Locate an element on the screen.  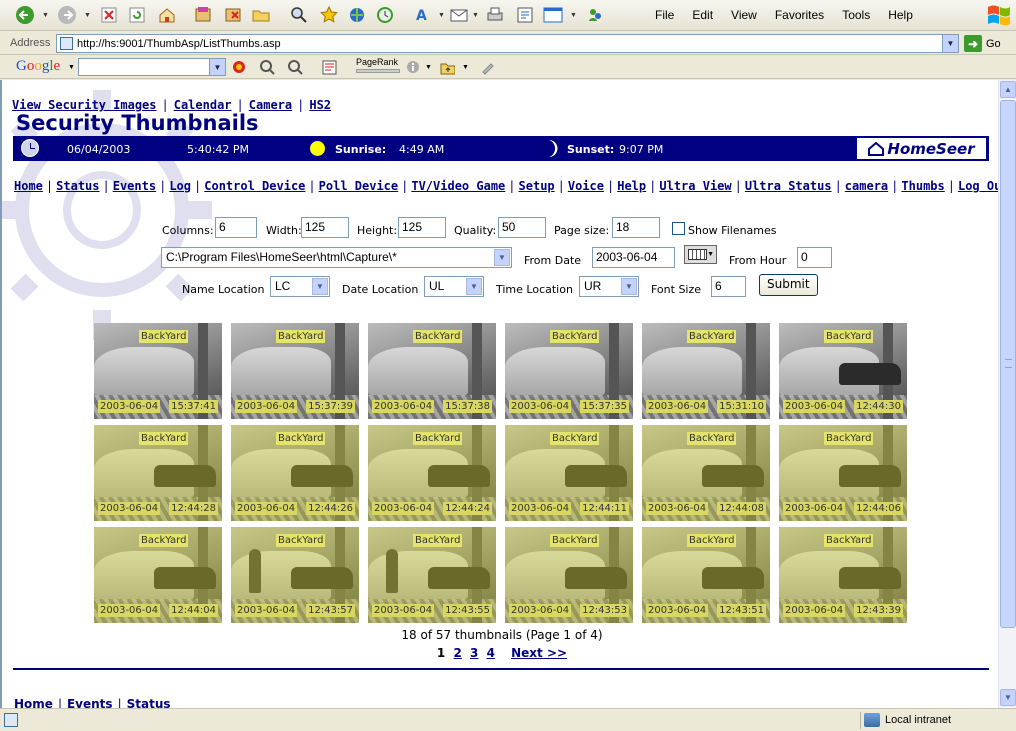
edit-page-icon is located at coordinates (525, 15).